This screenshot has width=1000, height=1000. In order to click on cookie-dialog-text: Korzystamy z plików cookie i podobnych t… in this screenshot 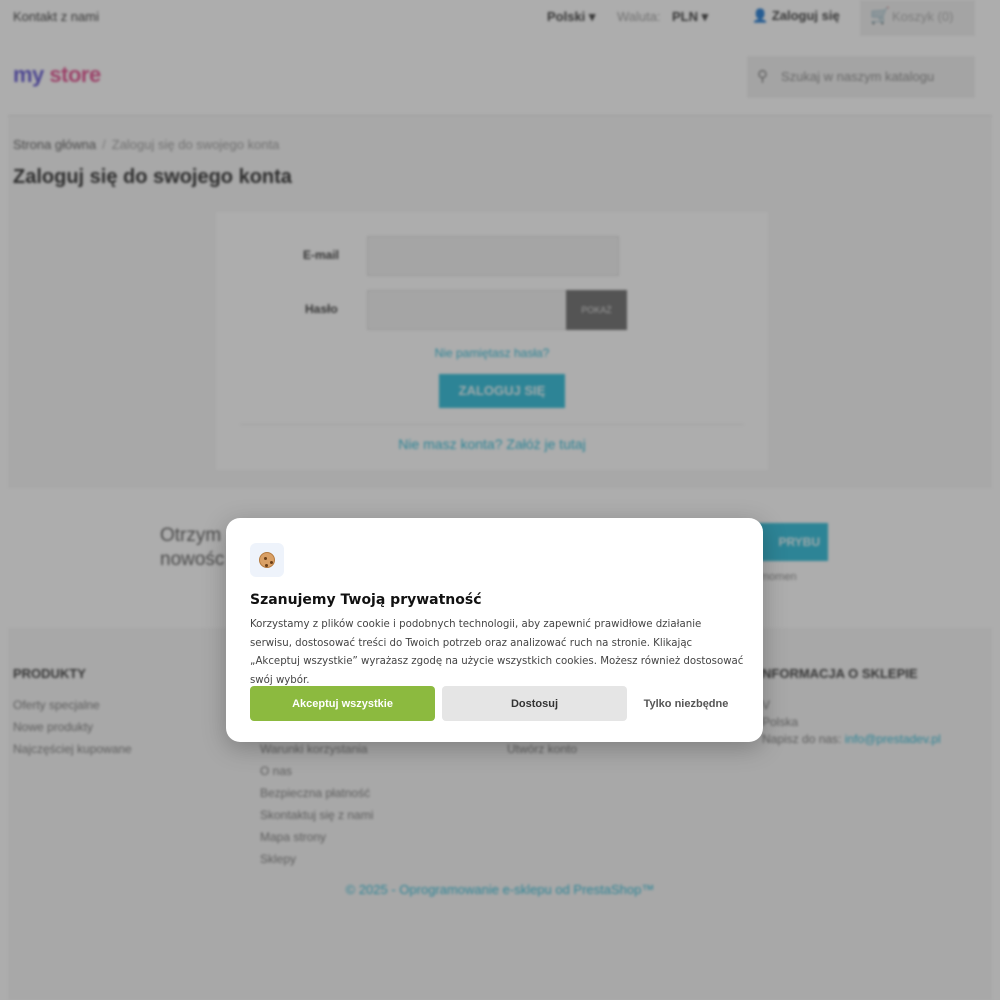, I will do `click(497, 652)`.